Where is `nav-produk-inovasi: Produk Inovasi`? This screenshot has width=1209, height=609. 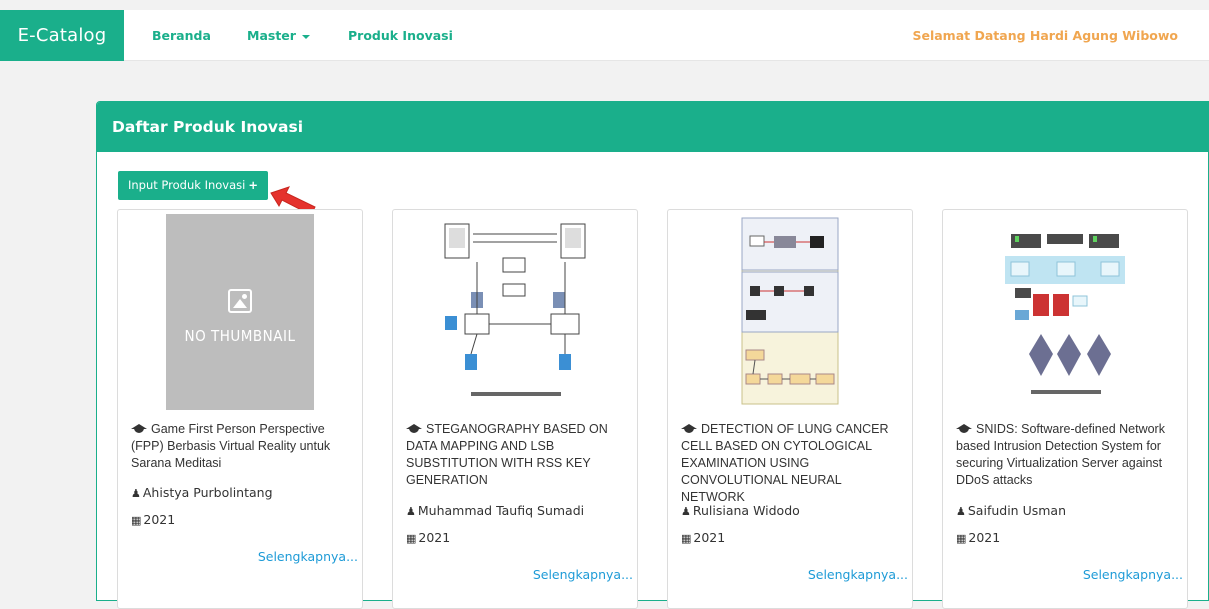 nav-produk-inovasi: Produk Inovasi is located at coordinates (400, 35).